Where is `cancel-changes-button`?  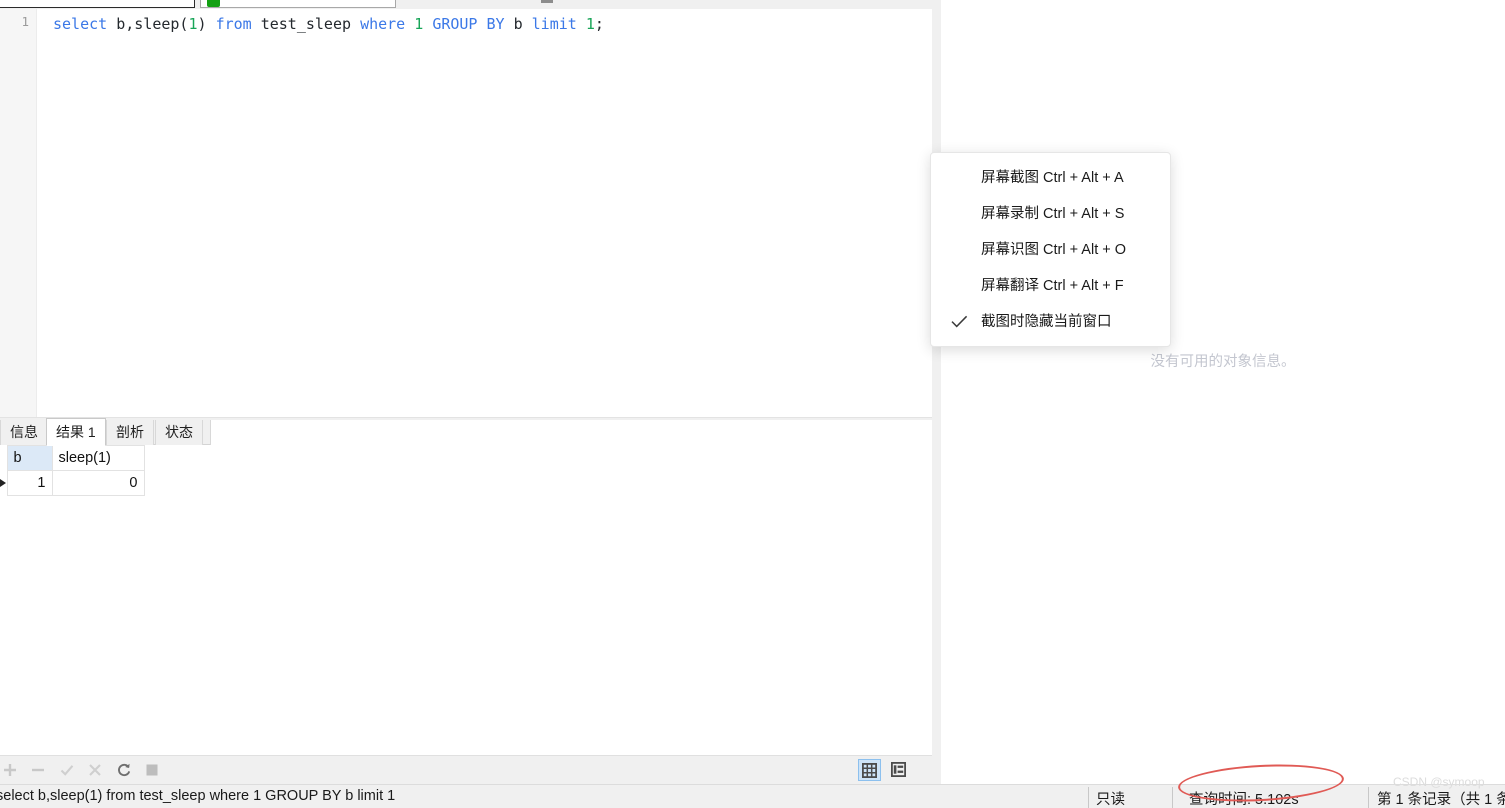
cancel-changes-button is located at coordinates (97, 770).